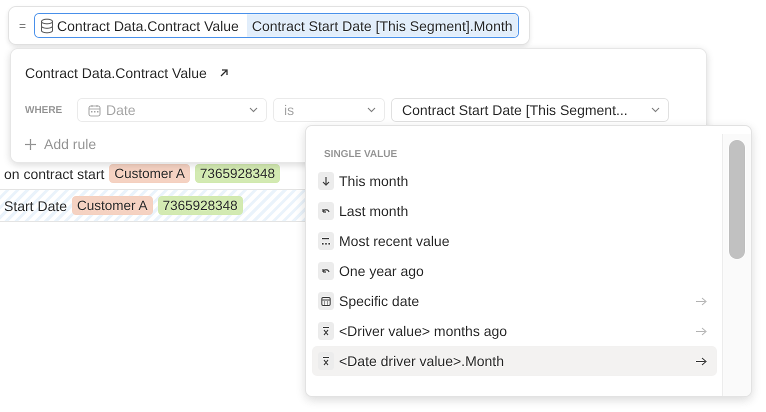 This screenshot has height=412, width=766. What do you see at coordinates (54, 174) in the screenshot?
I see `row-label: on contract start` at bounding box center [54, 174].